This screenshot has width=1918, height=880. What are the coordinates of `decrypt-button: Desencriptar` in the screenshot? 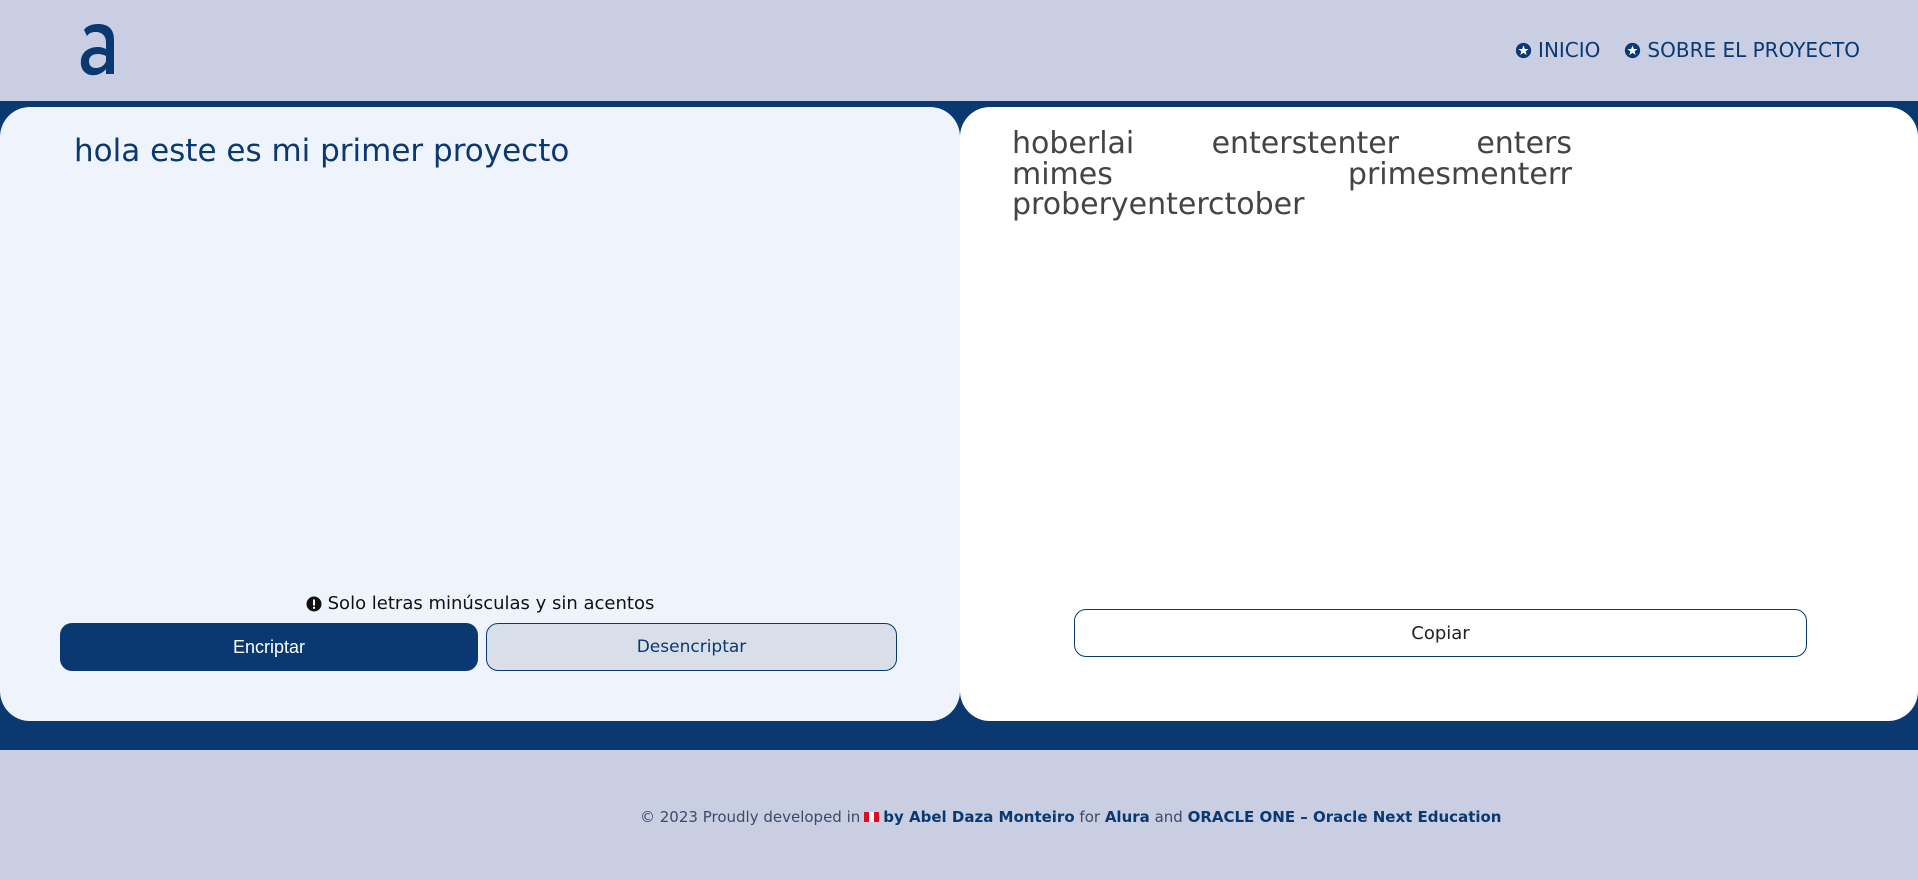 It's located at (691, 647).